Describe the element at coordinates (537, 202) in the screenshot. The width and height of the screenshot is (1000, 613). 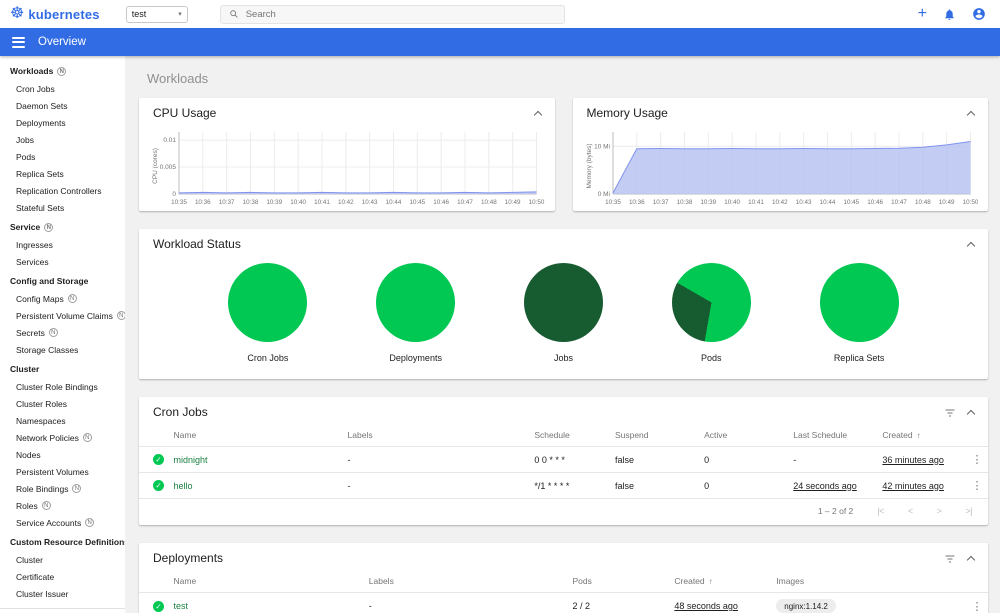
I see `svg-text: 10:50` at that location.